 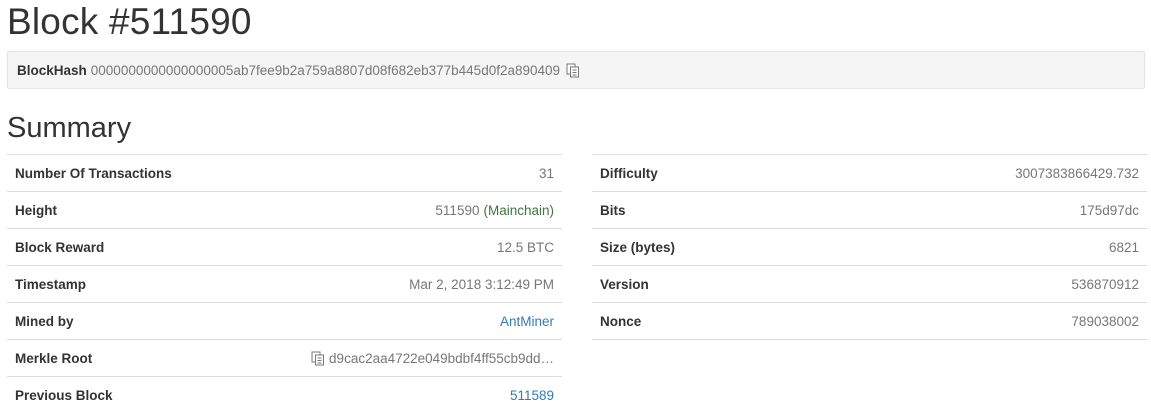 What do you see at coordinates (93, 173) in the screenshot?
I see `row-label: Number Of Transactions` at bounding box center [93, 173].